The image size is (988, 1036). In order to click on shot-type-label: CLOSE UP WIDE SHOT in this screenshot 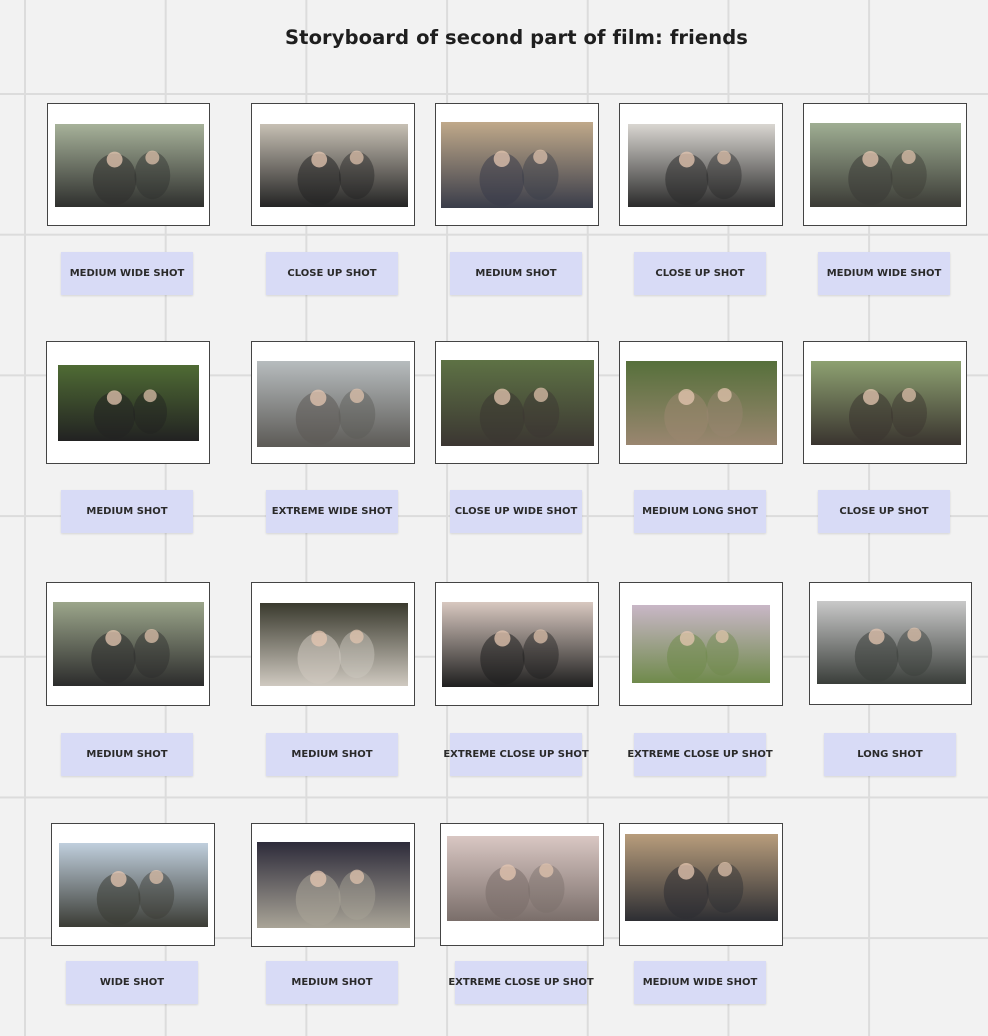, I will do `click(516, 511)`.